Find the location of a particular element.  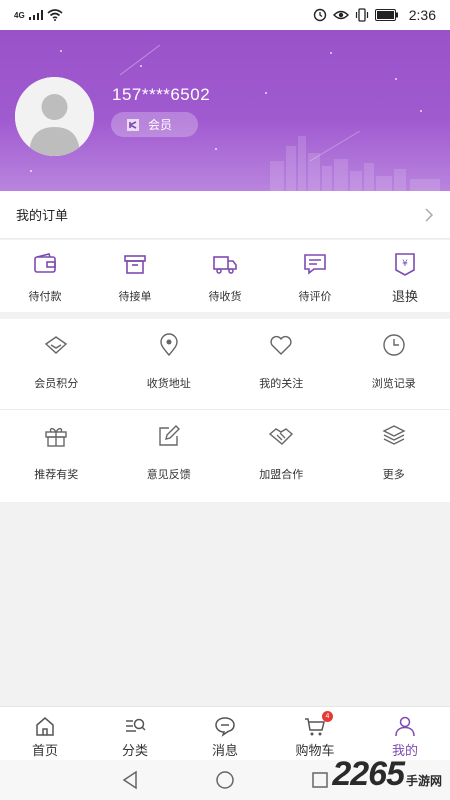

order-pending-review: 待评价 is located at coordinates (315, 276).